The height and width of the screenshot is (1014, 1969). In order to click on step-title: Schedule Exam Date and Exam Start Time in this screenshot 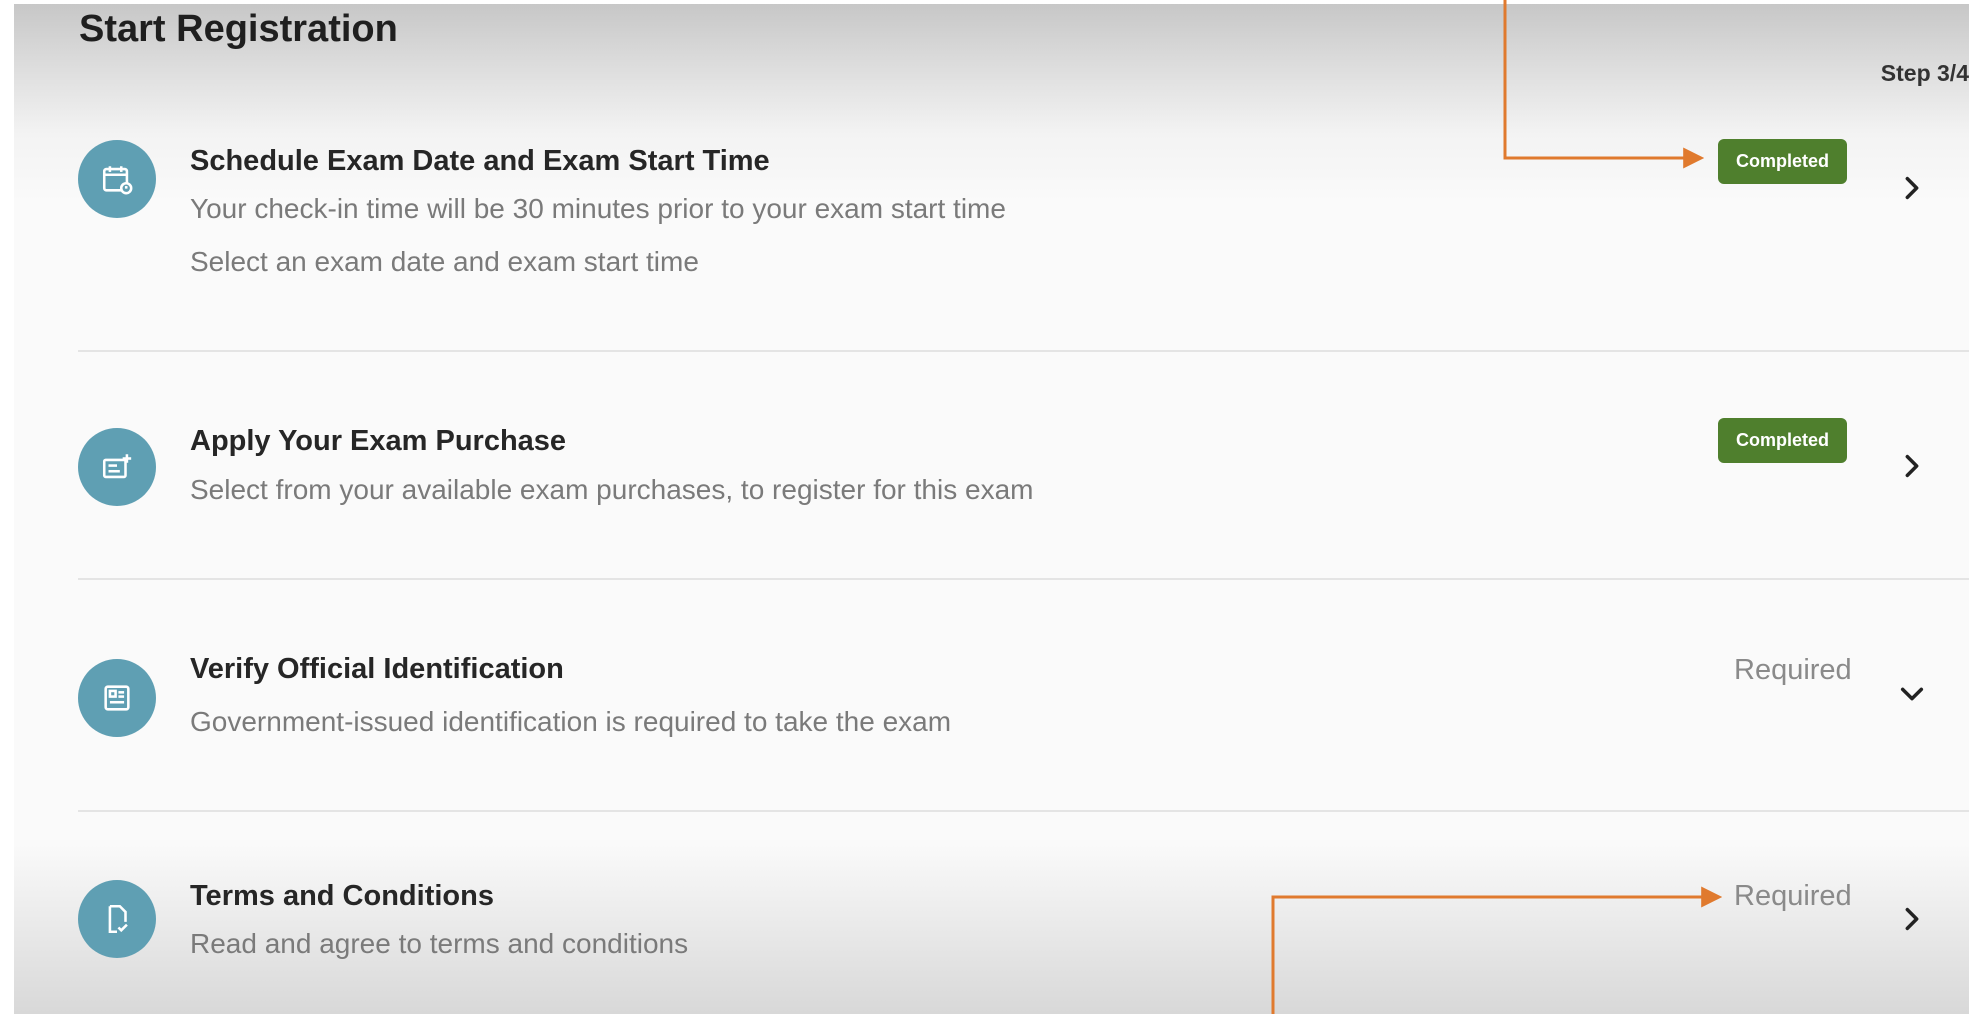, I will do `click(480, 161)`.